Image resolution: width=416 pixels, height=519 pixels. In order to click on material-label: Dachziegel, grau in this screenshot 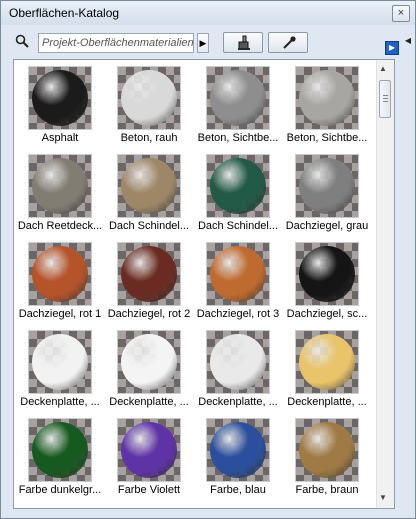, I will do `click(327, 226)`.